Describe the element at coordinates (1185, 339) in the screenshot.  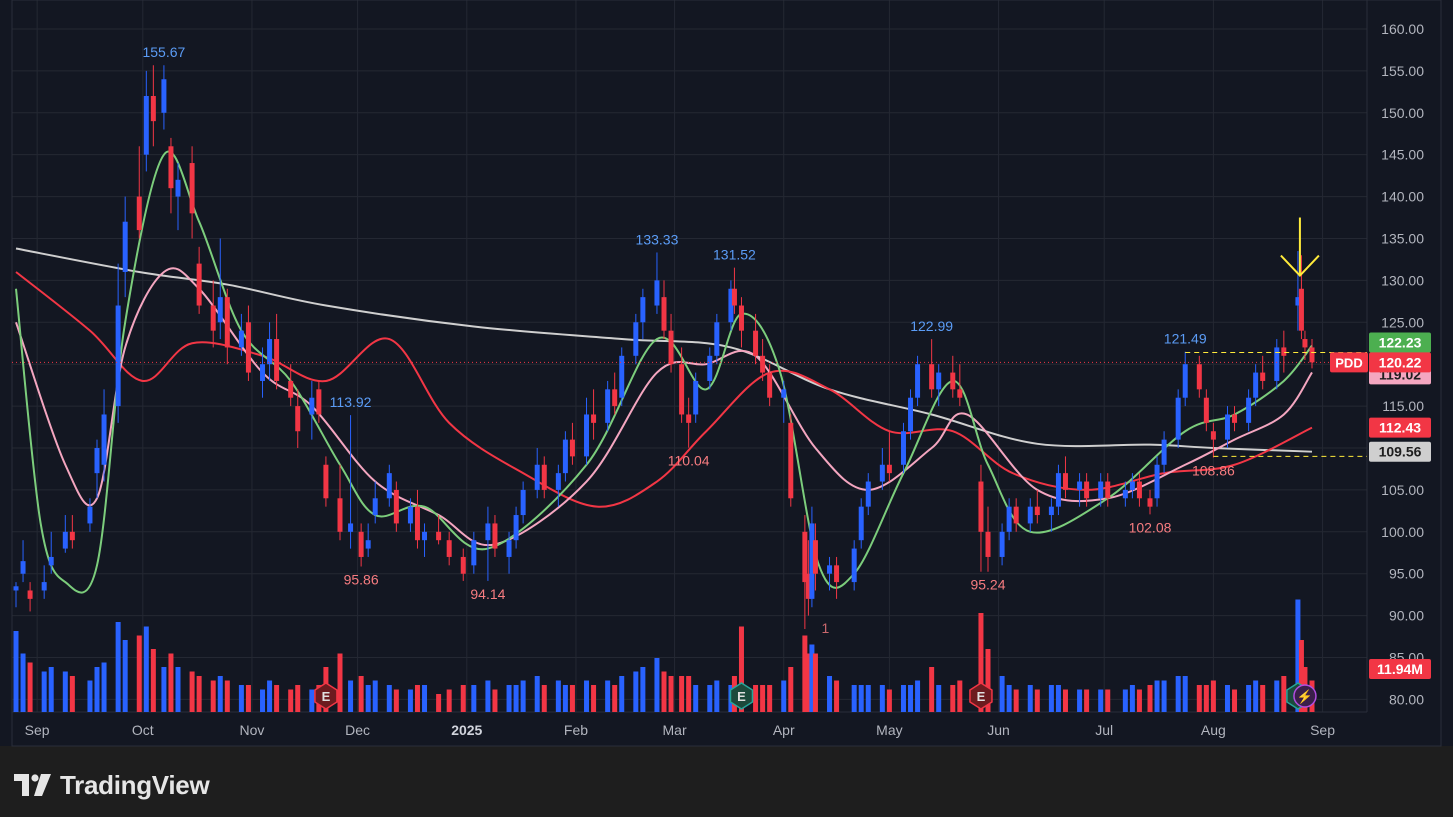
I see `extreme-price-label: 121.49` at that location.